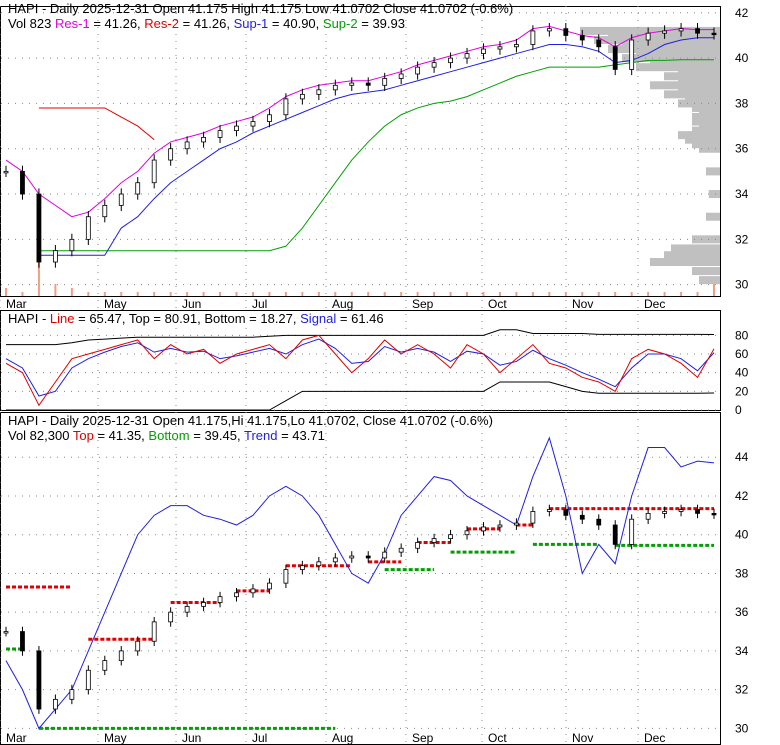  Describe the element at coordinates (423, 304) in the screenshot. I see `x-tick-label: Sep` at that location.